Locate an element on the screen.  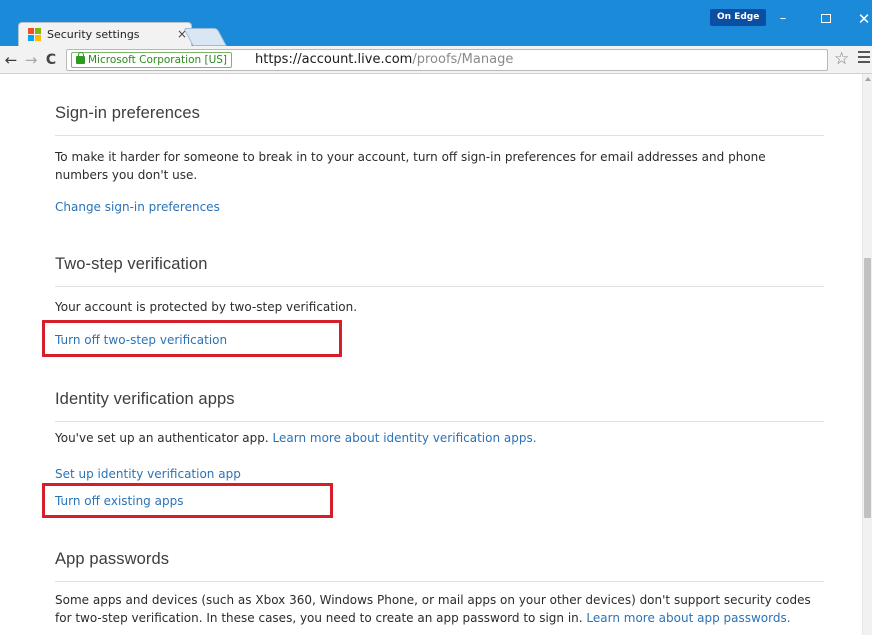
url-scheme: https:// is located at coordinates (278, 59).